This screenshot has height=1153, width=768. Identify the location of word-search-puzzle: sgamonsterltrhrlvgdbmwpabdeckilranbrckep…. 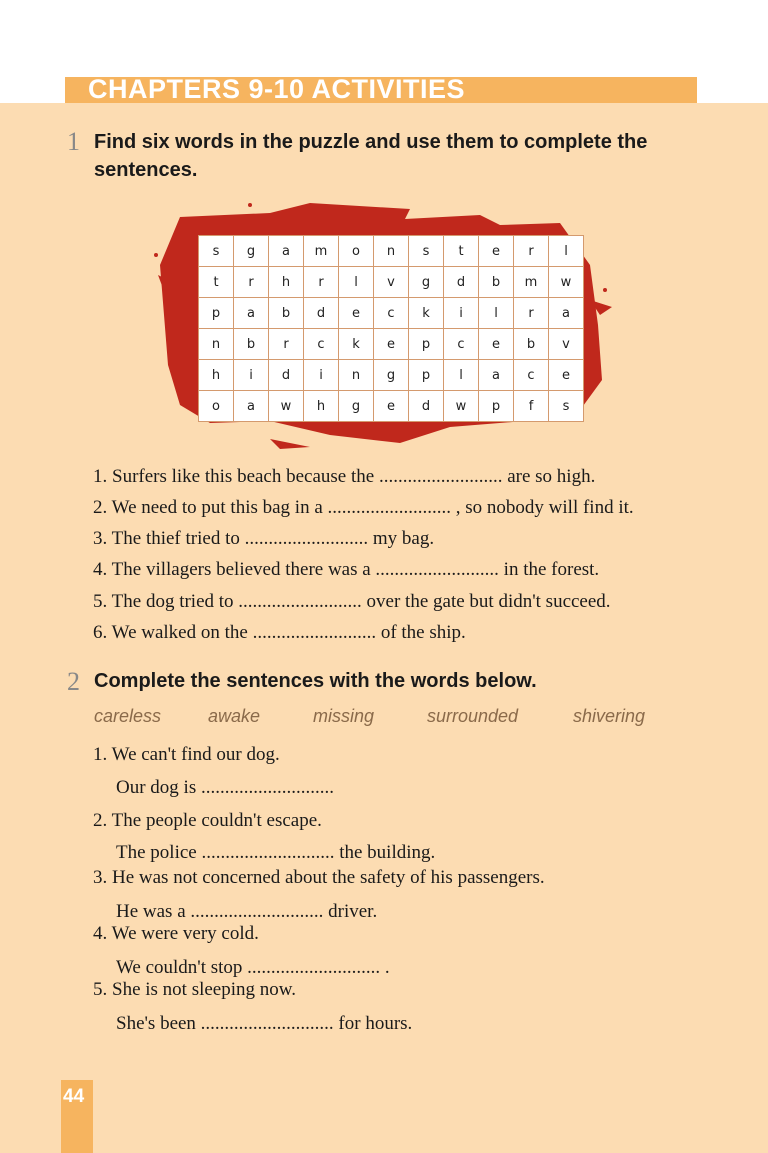
(385, 322).